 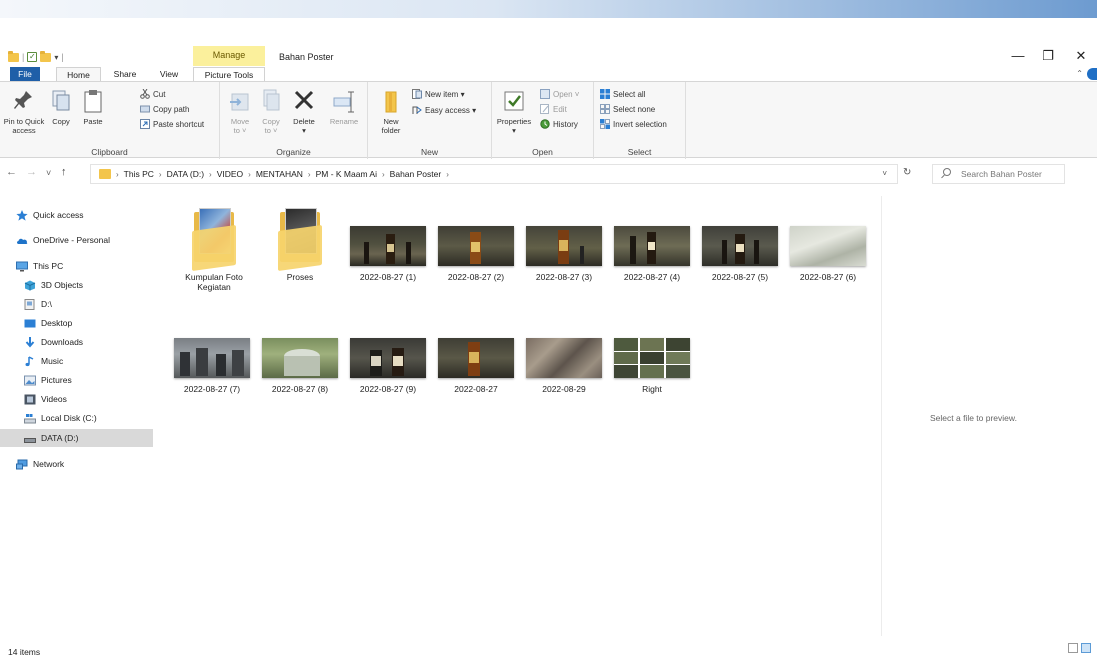 What do you see at coordinates (152, 93) in the screenshot?
I see `cut-button: Cut` at bounding box center [152, 93].